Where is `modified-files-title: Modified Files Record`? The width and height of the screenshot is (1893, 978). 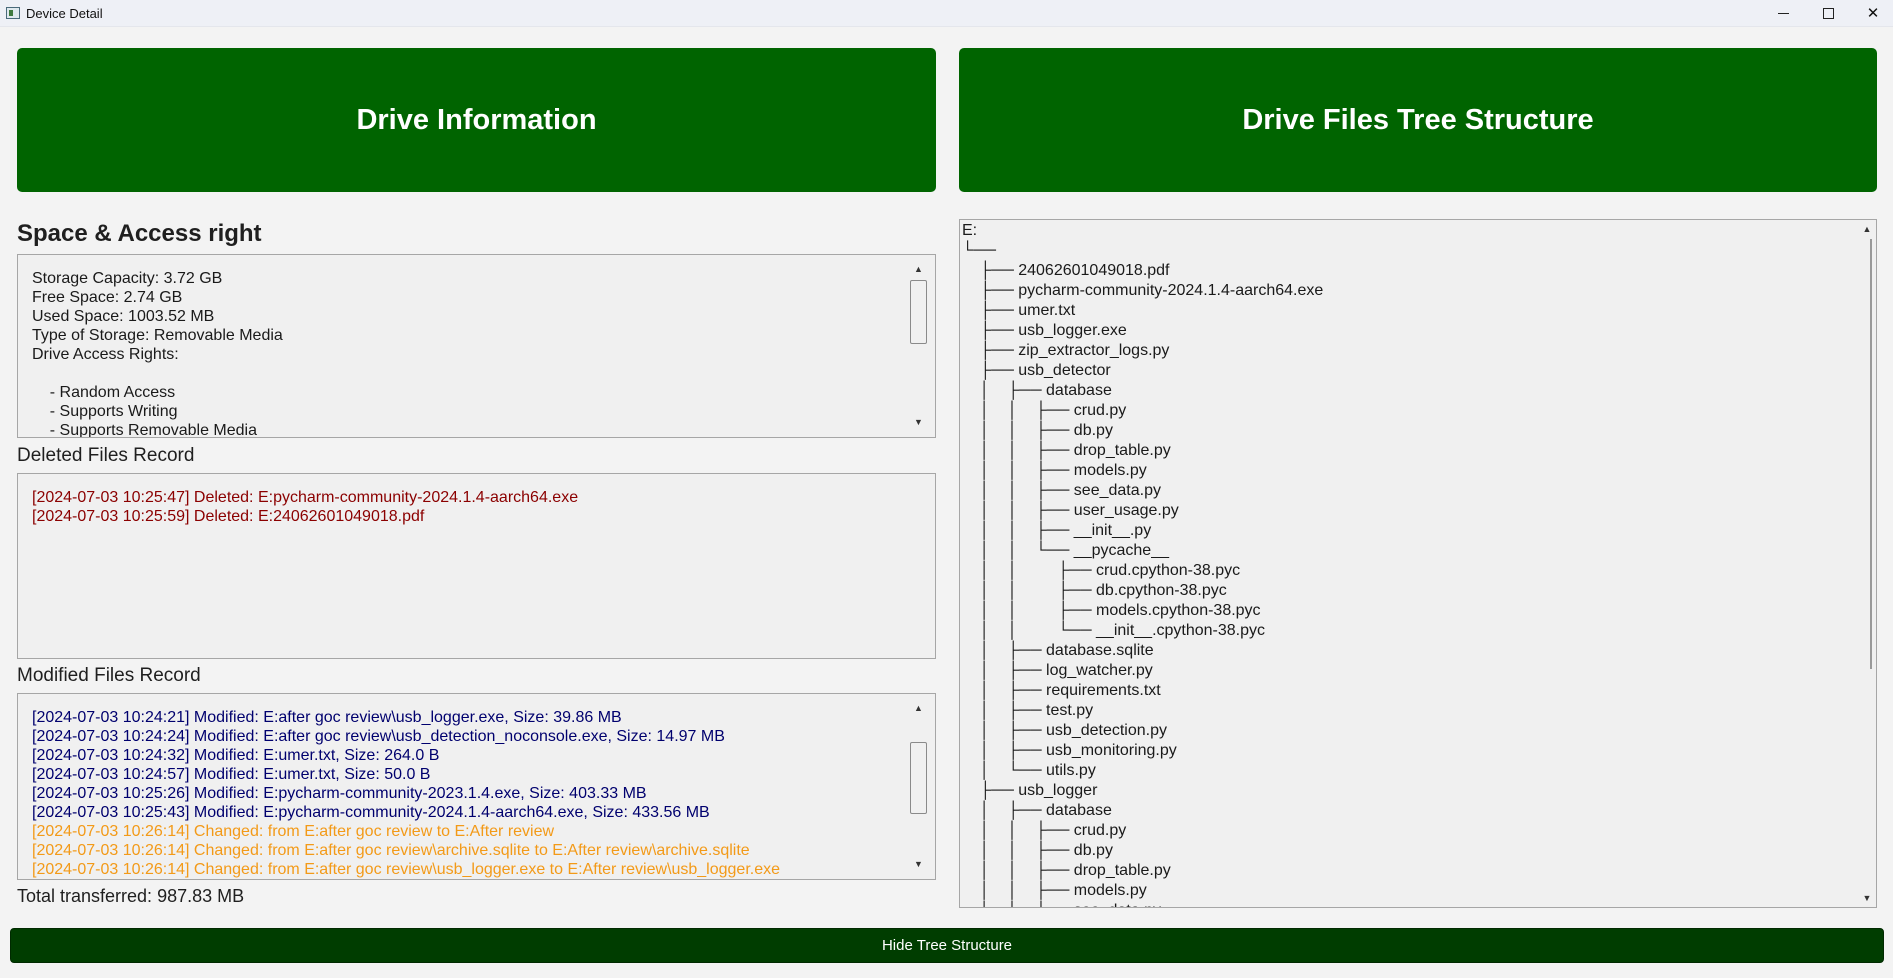
modified-files-title: Modified Files Record is located at coordinates (109, 675).